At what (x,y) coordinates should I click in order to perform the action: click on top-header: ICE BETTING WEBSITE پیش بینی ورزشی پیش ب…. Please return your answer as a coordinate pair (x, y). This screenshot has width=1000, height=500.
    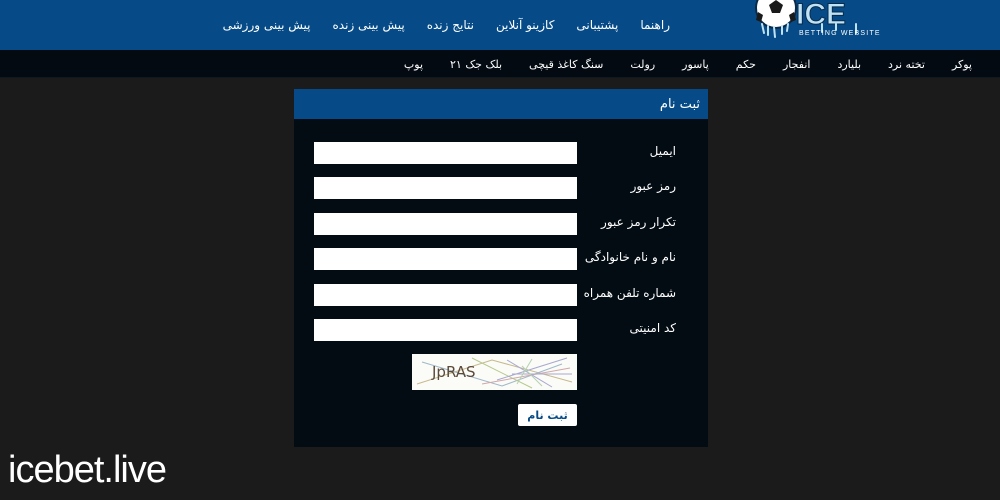
    Looking at the image, I should click on (500, 25).